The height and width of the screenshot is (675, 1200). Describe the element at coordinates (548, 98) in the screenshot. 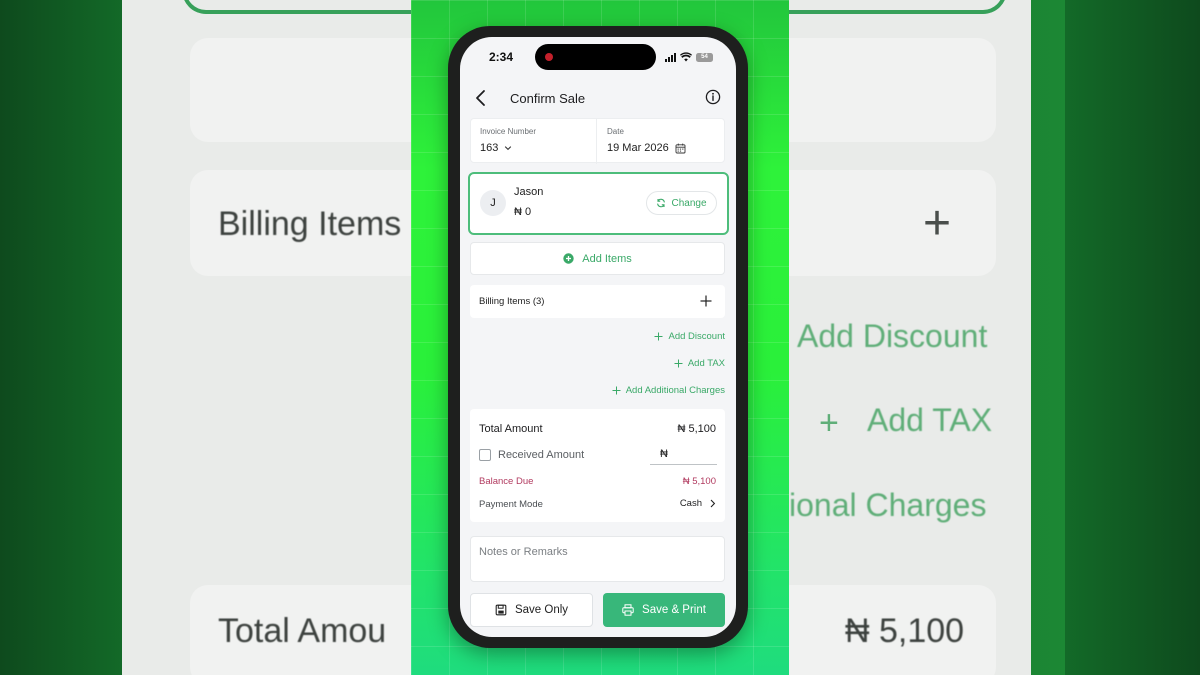

I see `page-title: Confirm Sale` at that location.